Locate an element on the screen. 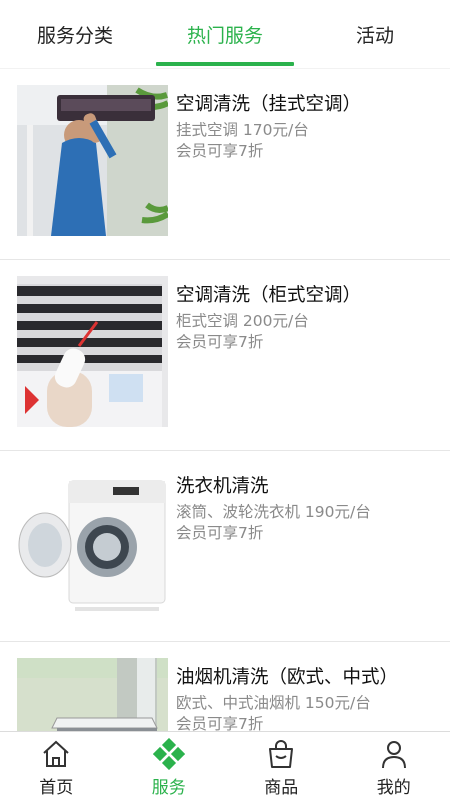 Image resolution: width=450 pixels, height=801 pixels. tab-activities: 活动 is located at coordinates (375, 34).